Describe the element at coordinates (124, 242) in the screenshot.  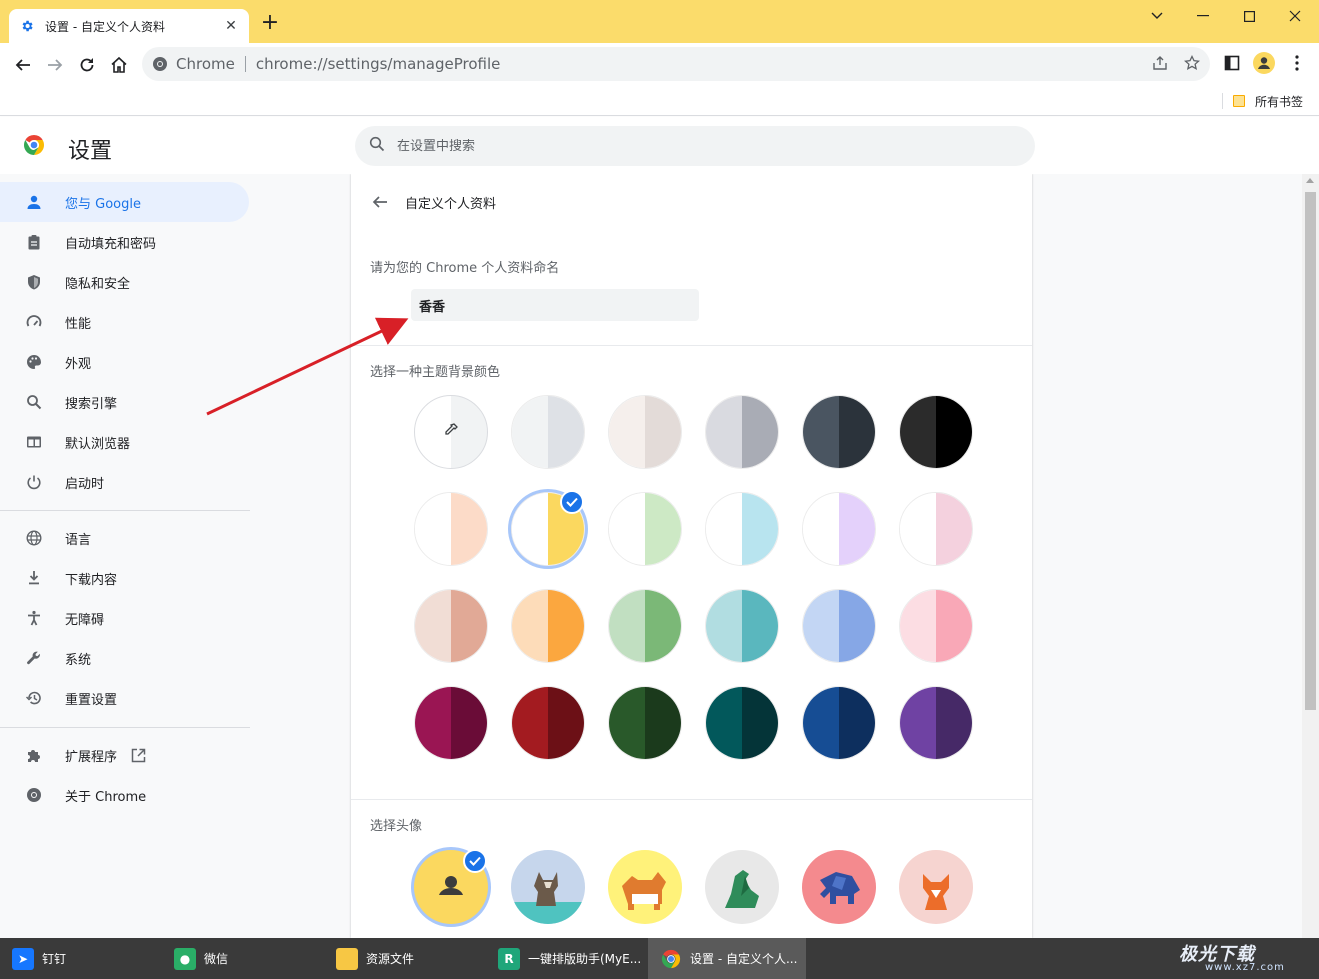
I see `sidebar-item-autofill: 自动填充和密码` at that location.